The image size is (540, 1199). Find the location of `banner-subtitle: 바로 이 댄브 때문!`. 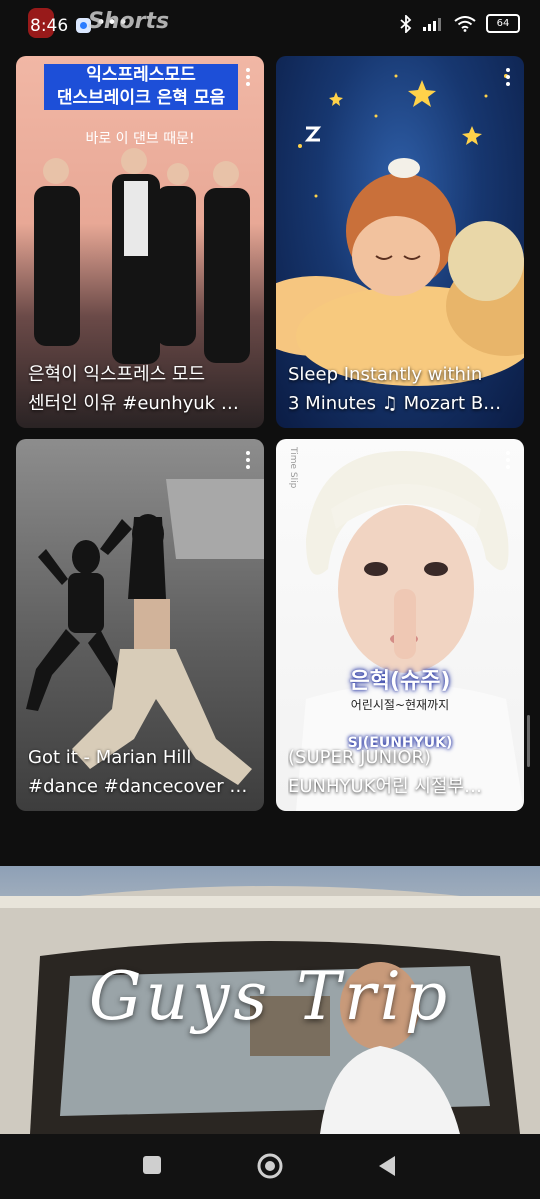

banner-subtitle: 바로 이 댄브 때문! is located at coordinates (140, 139).